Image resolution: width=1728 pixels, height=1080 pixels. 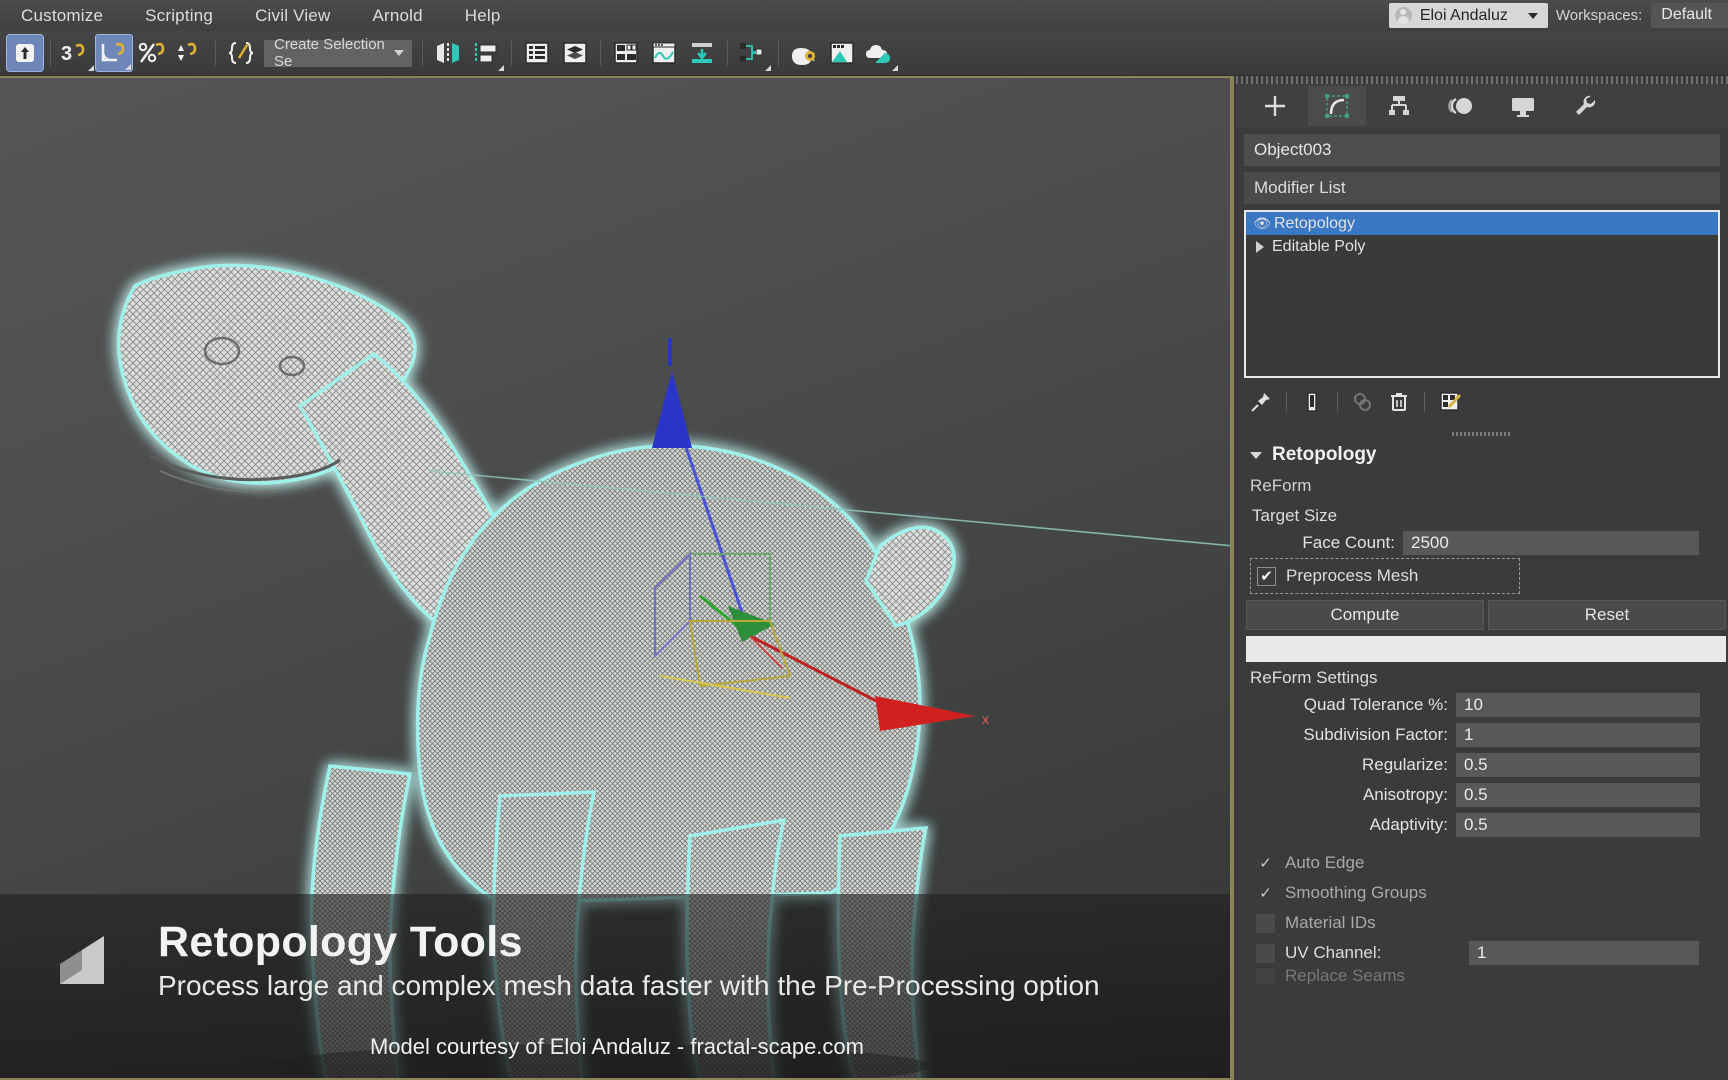 What do you see at coordinates (1325, 862) in the screenshot?
I see `auto-edge-label: Auto Edge` at bounding box center [1325, 862].